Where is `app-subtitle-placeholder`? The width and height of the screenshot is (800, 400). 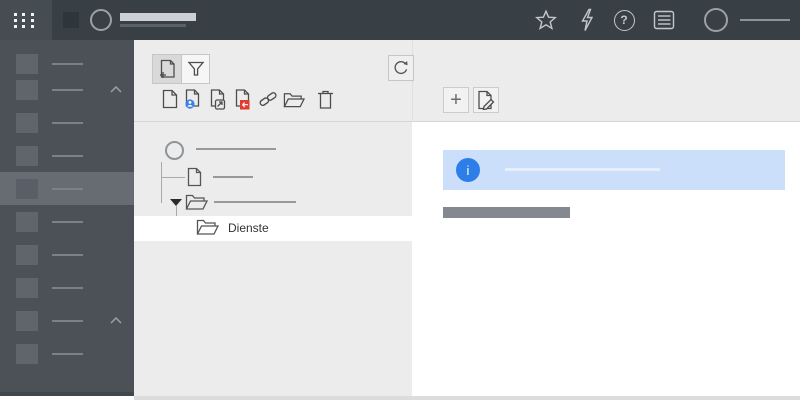 app-subtitle-placeholder is located at coordinates (153, 25).